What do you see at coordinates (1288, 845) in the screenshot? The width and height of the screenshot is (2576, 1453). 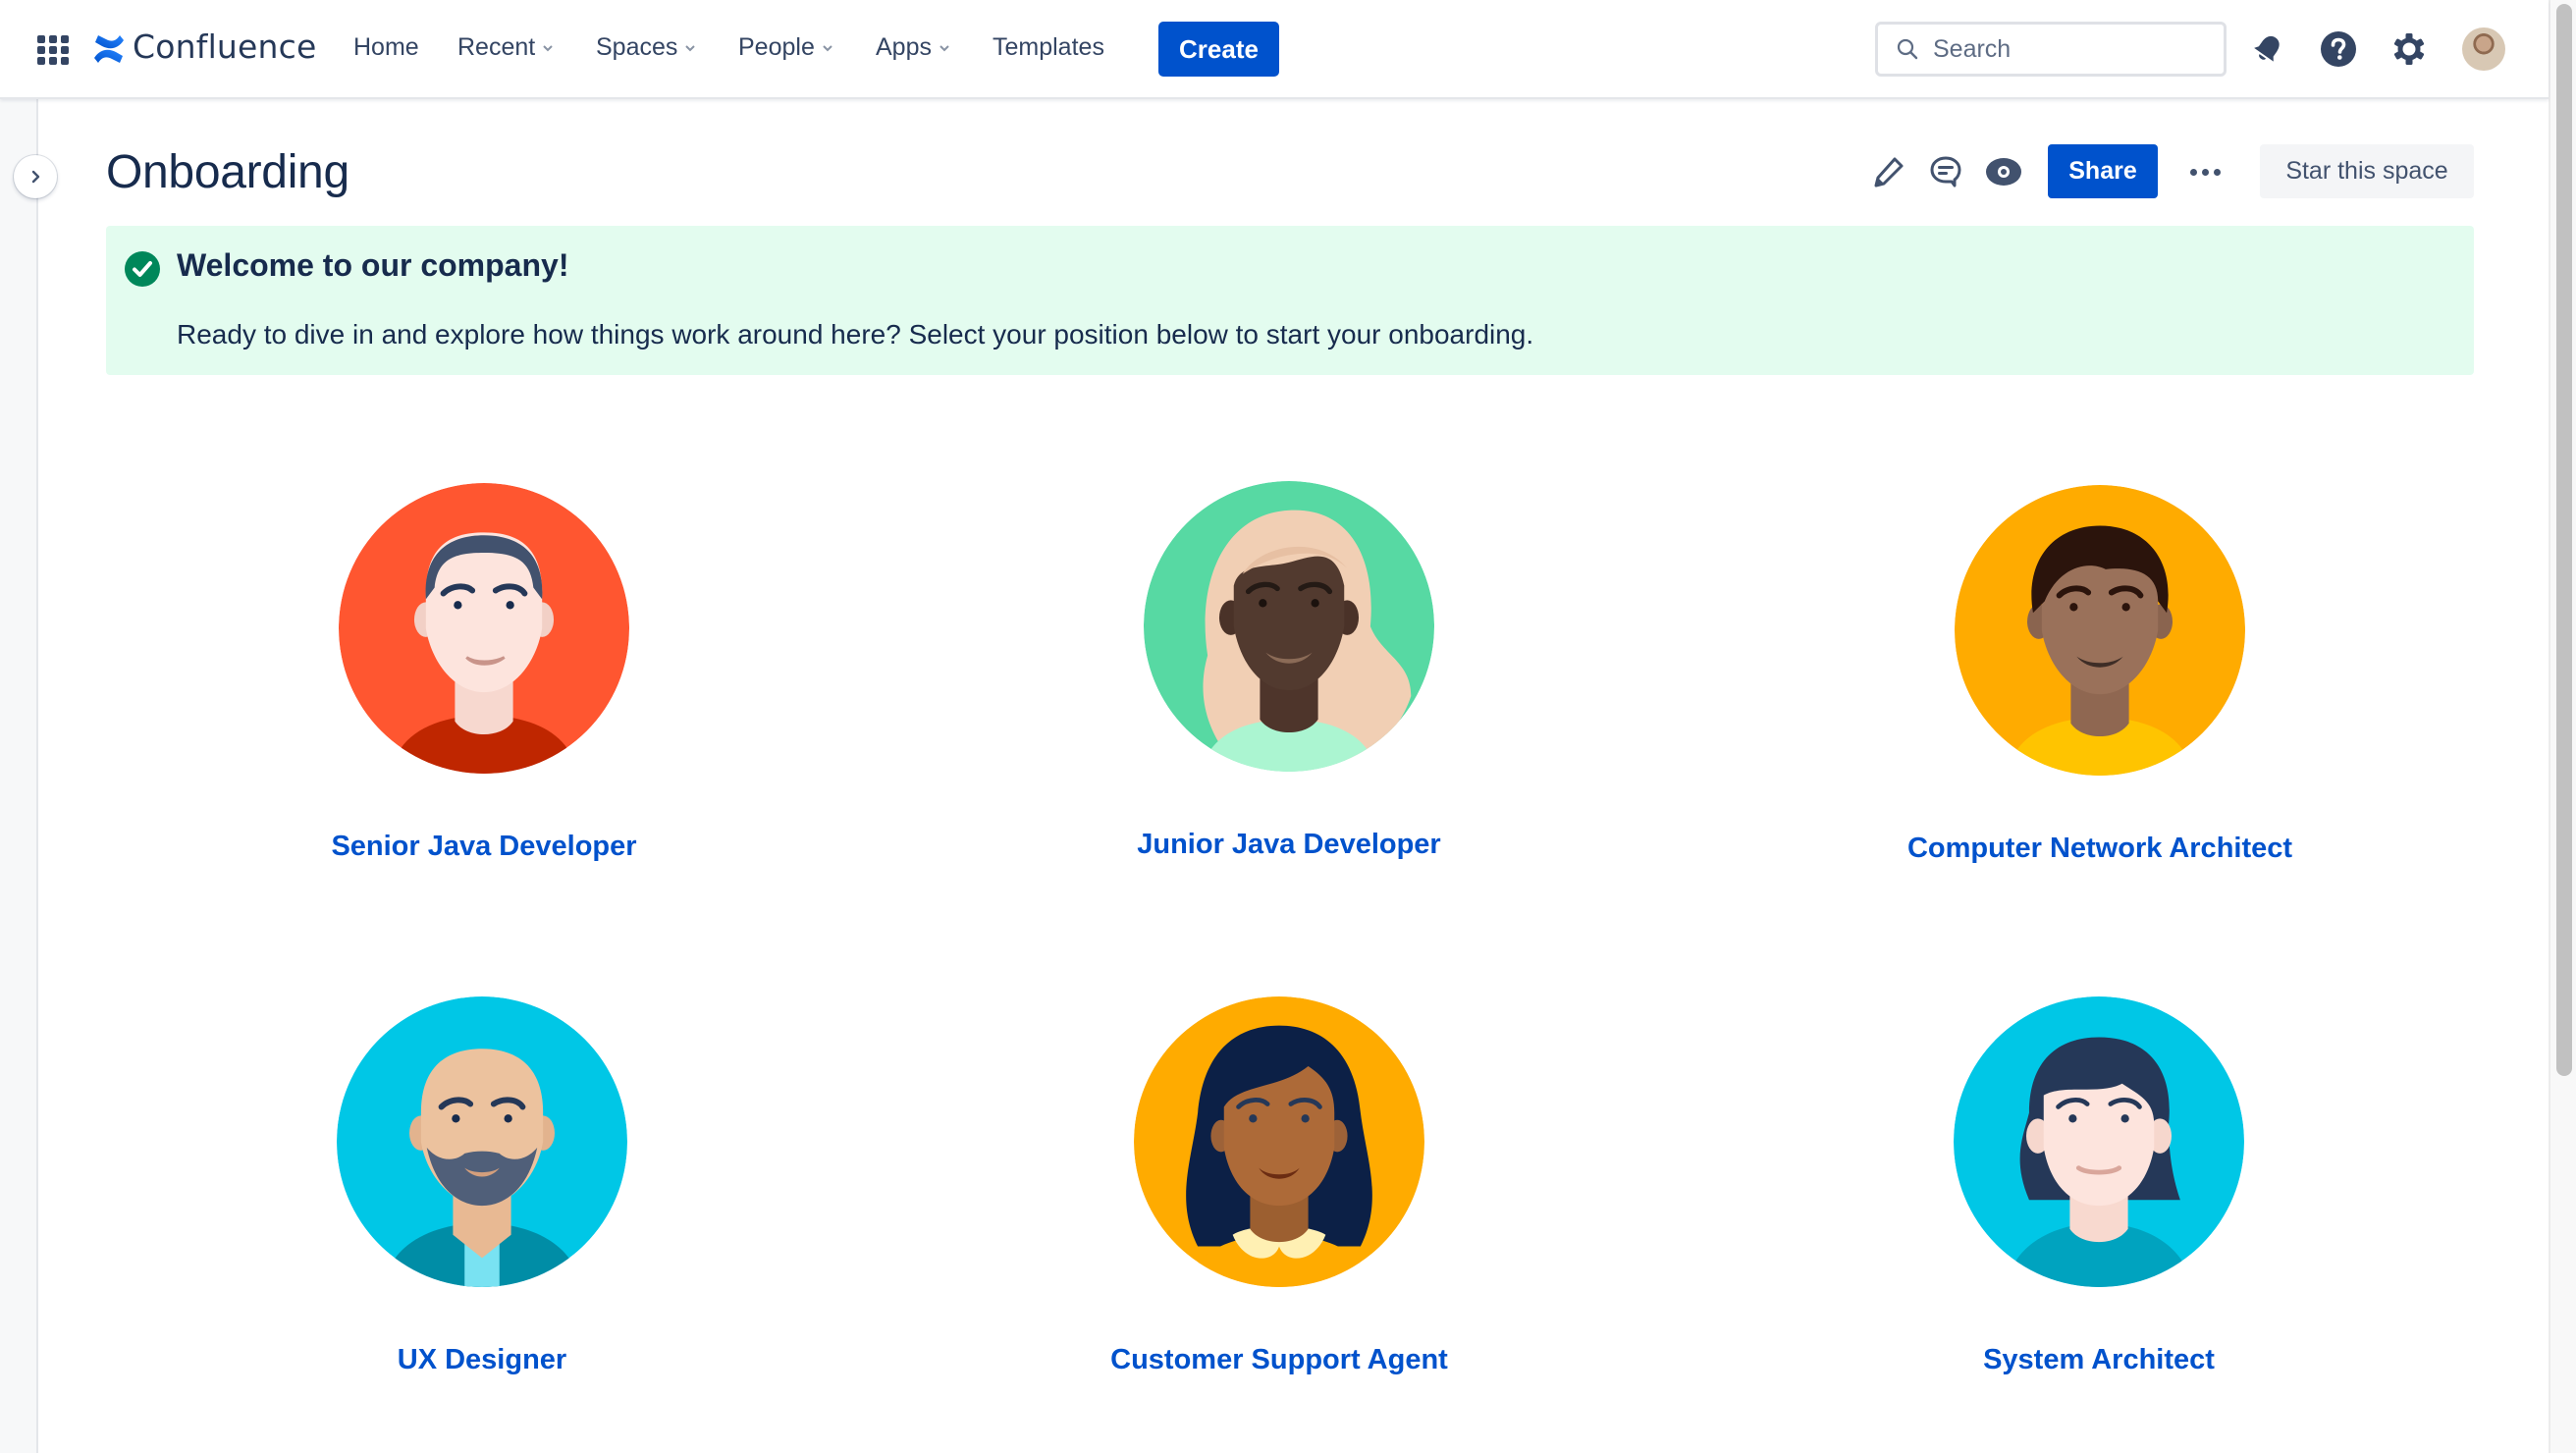 I see `role-label: Junior Java Developer` at bounding box center [1288, 845].